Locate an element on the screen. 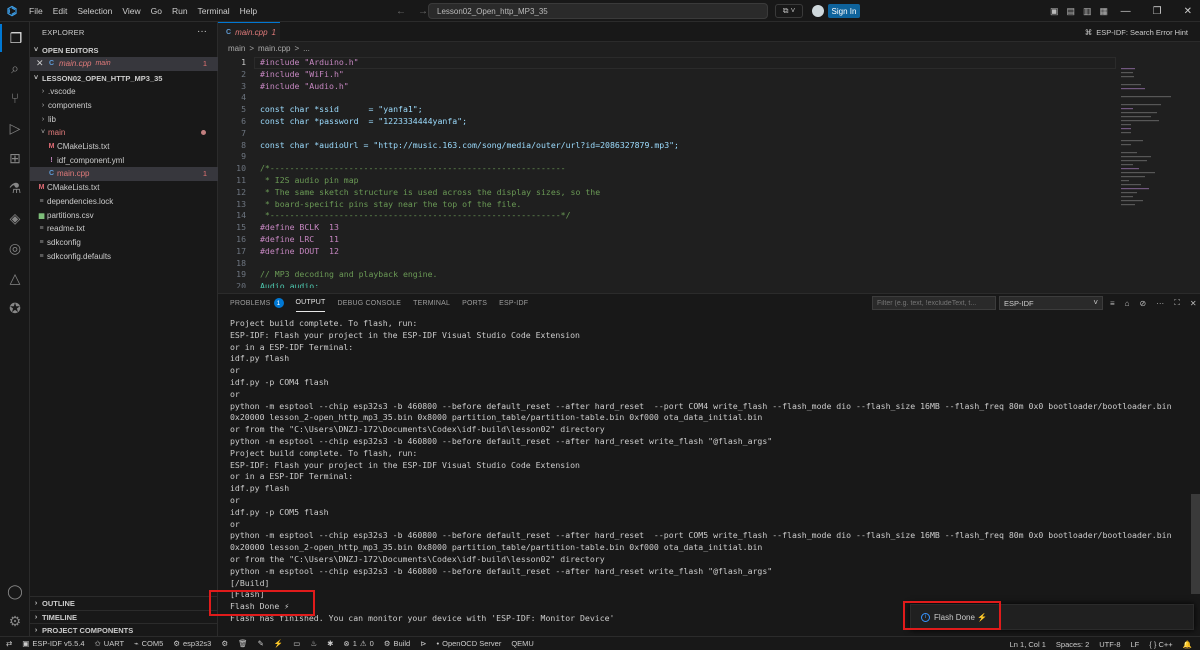 This screenshot has height=650, width=1200. menu-view: View is located at coordinates (131, 11).